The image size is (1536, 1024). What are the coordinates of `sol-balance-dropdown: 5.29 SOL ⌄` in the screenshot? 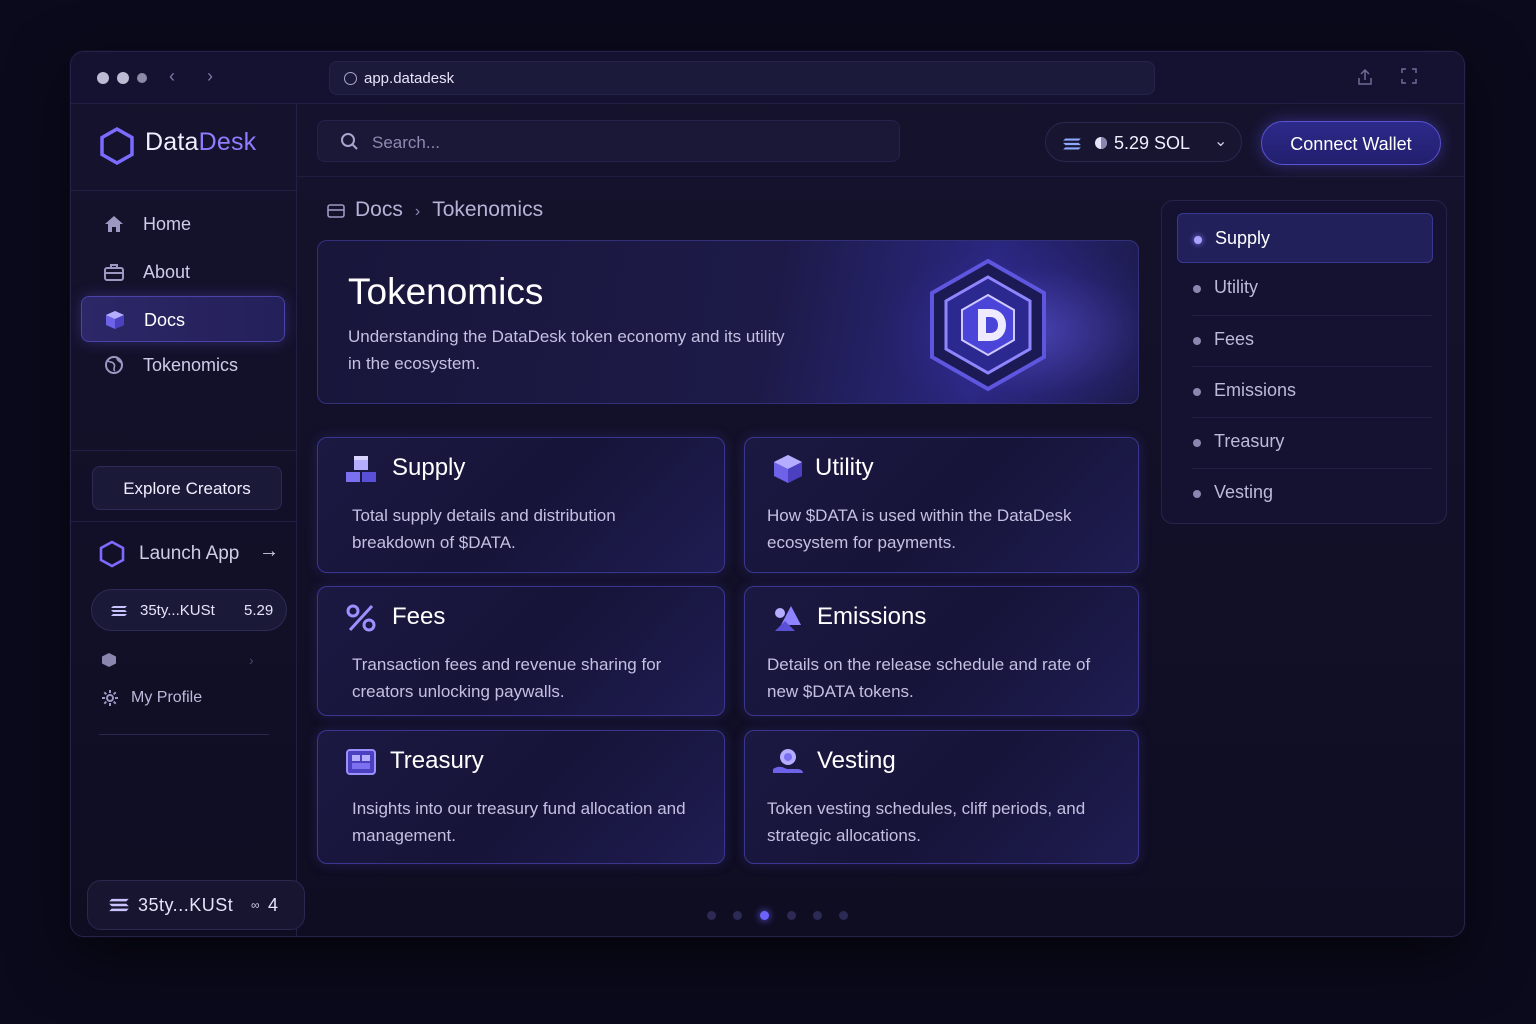 It's located at (1143, 142).